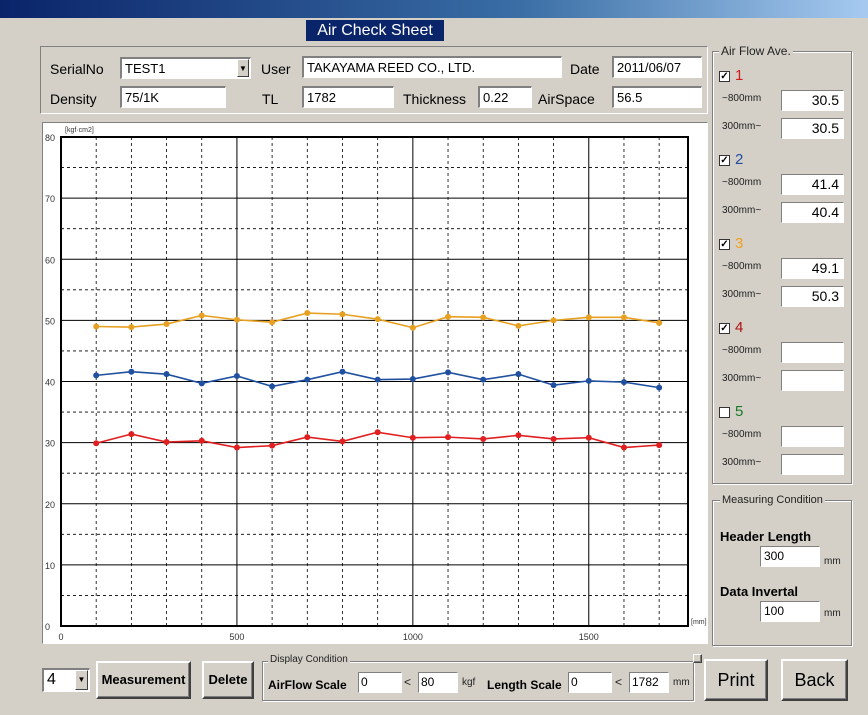 The image size is (868, 715). What do you see at coordinates (790, 556) in the screenshot?
I see `header-length-field: 300` at bounding box center [790, 556].